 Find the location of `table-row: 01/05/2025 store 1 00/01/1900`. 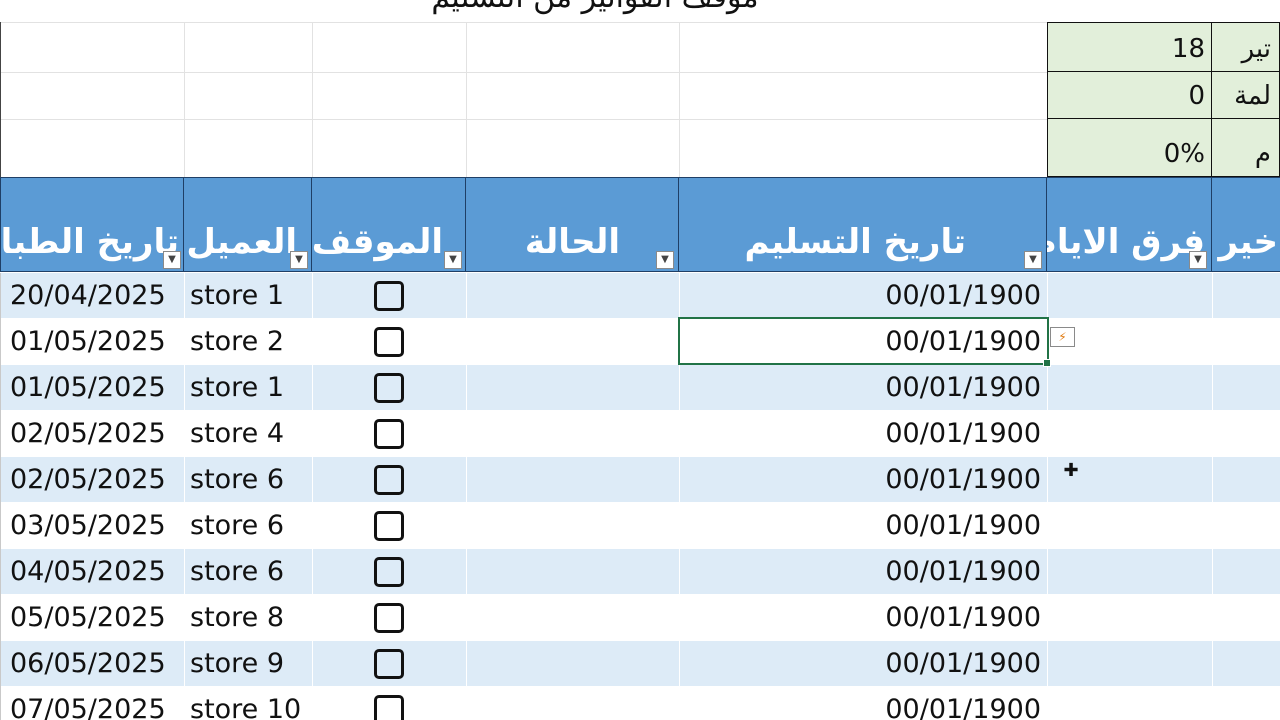

table-row: 01/05/2025 store 1 00/01/1900 is located at coordinates (640, 388).